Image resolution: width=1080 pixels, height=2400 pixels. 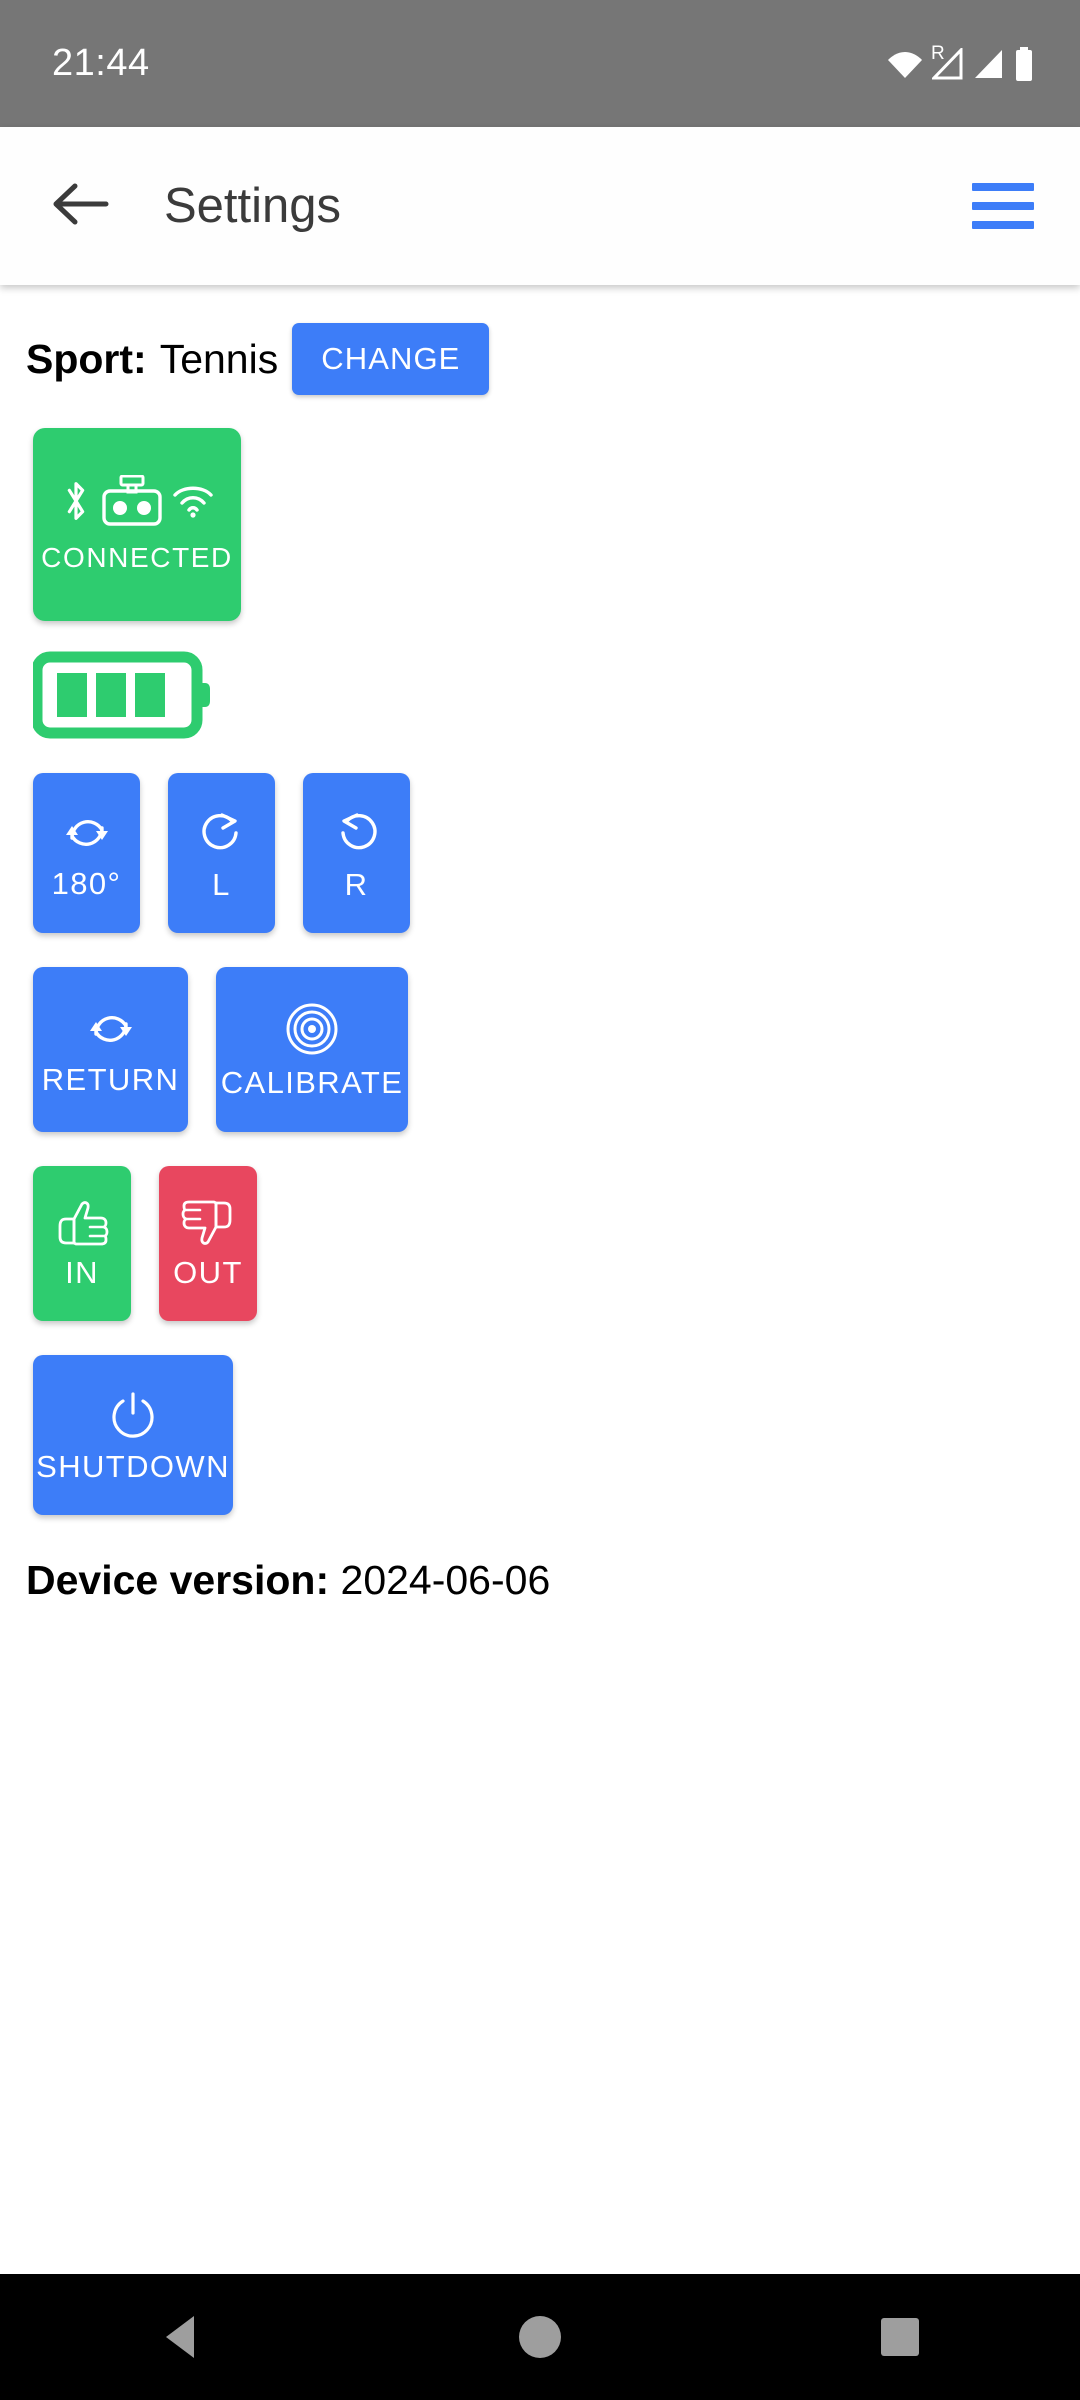 I want to click on roaming-signal-icon: R, so click(x=947, y=62).